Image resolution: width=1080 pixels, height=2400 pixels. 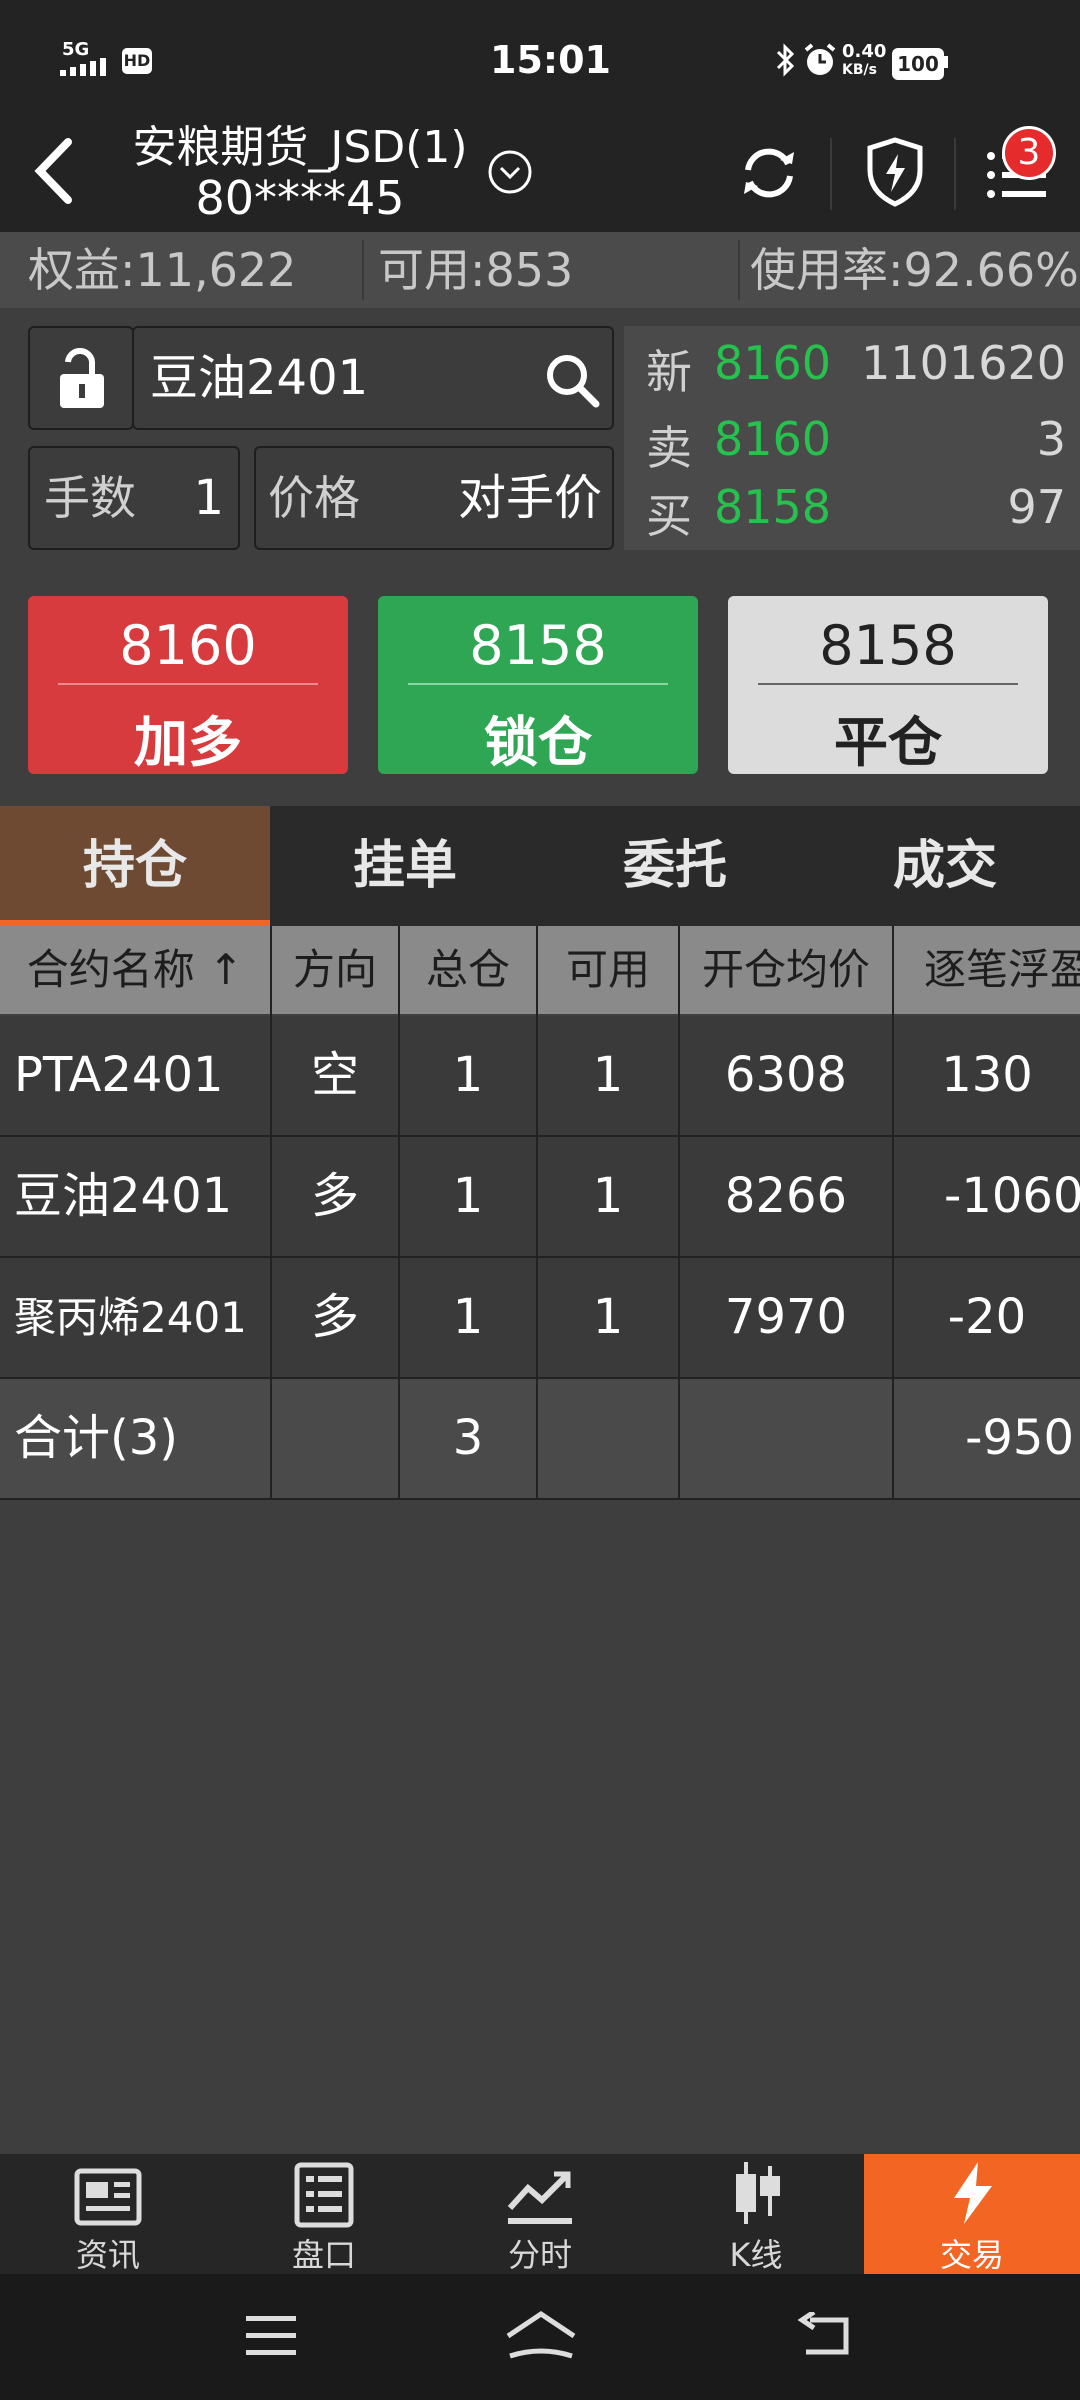 What do you see at coordinates (608, 970) in the screenshot?
I see `col-header-available: 可用` at bounding box center [608, 970].